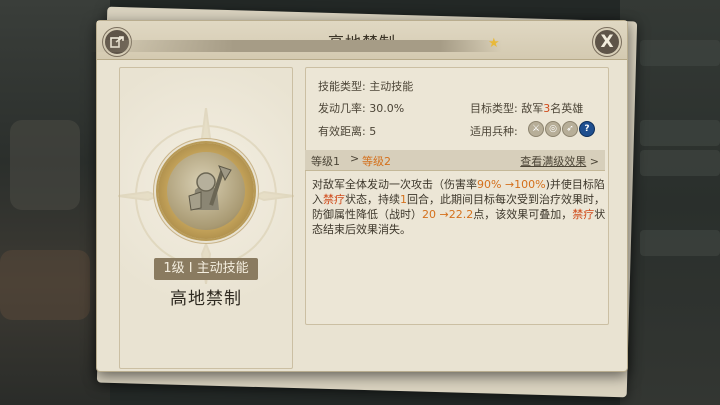 Image resolution: width=720 pixels, height=405 pixels. I want to click on target-type-suffix: 名英雄, so click(567, 108).